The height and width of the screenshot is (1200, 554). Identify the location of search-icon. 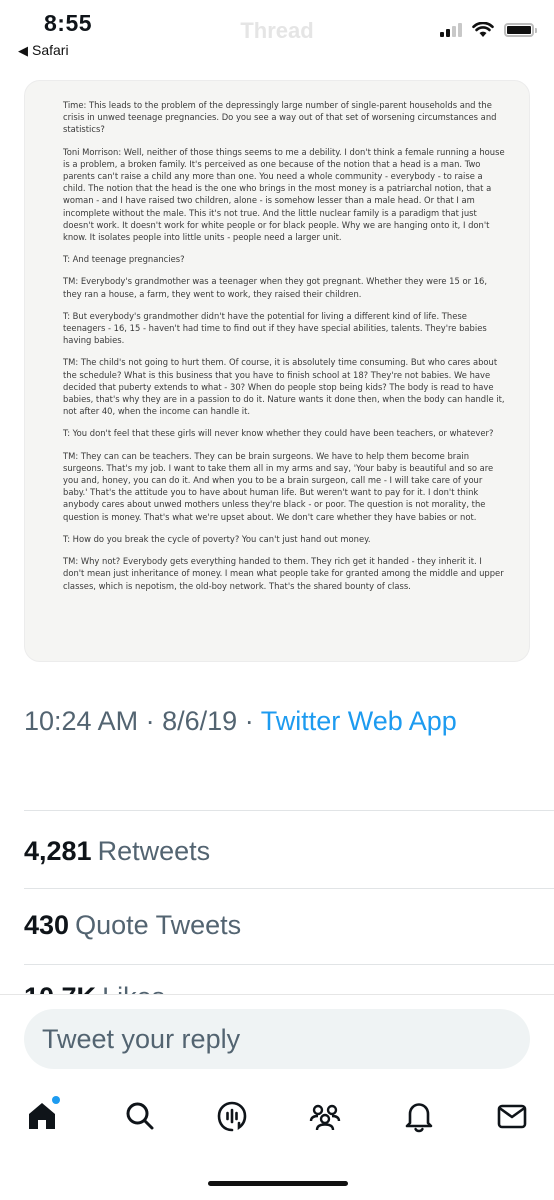
(140, 1116).